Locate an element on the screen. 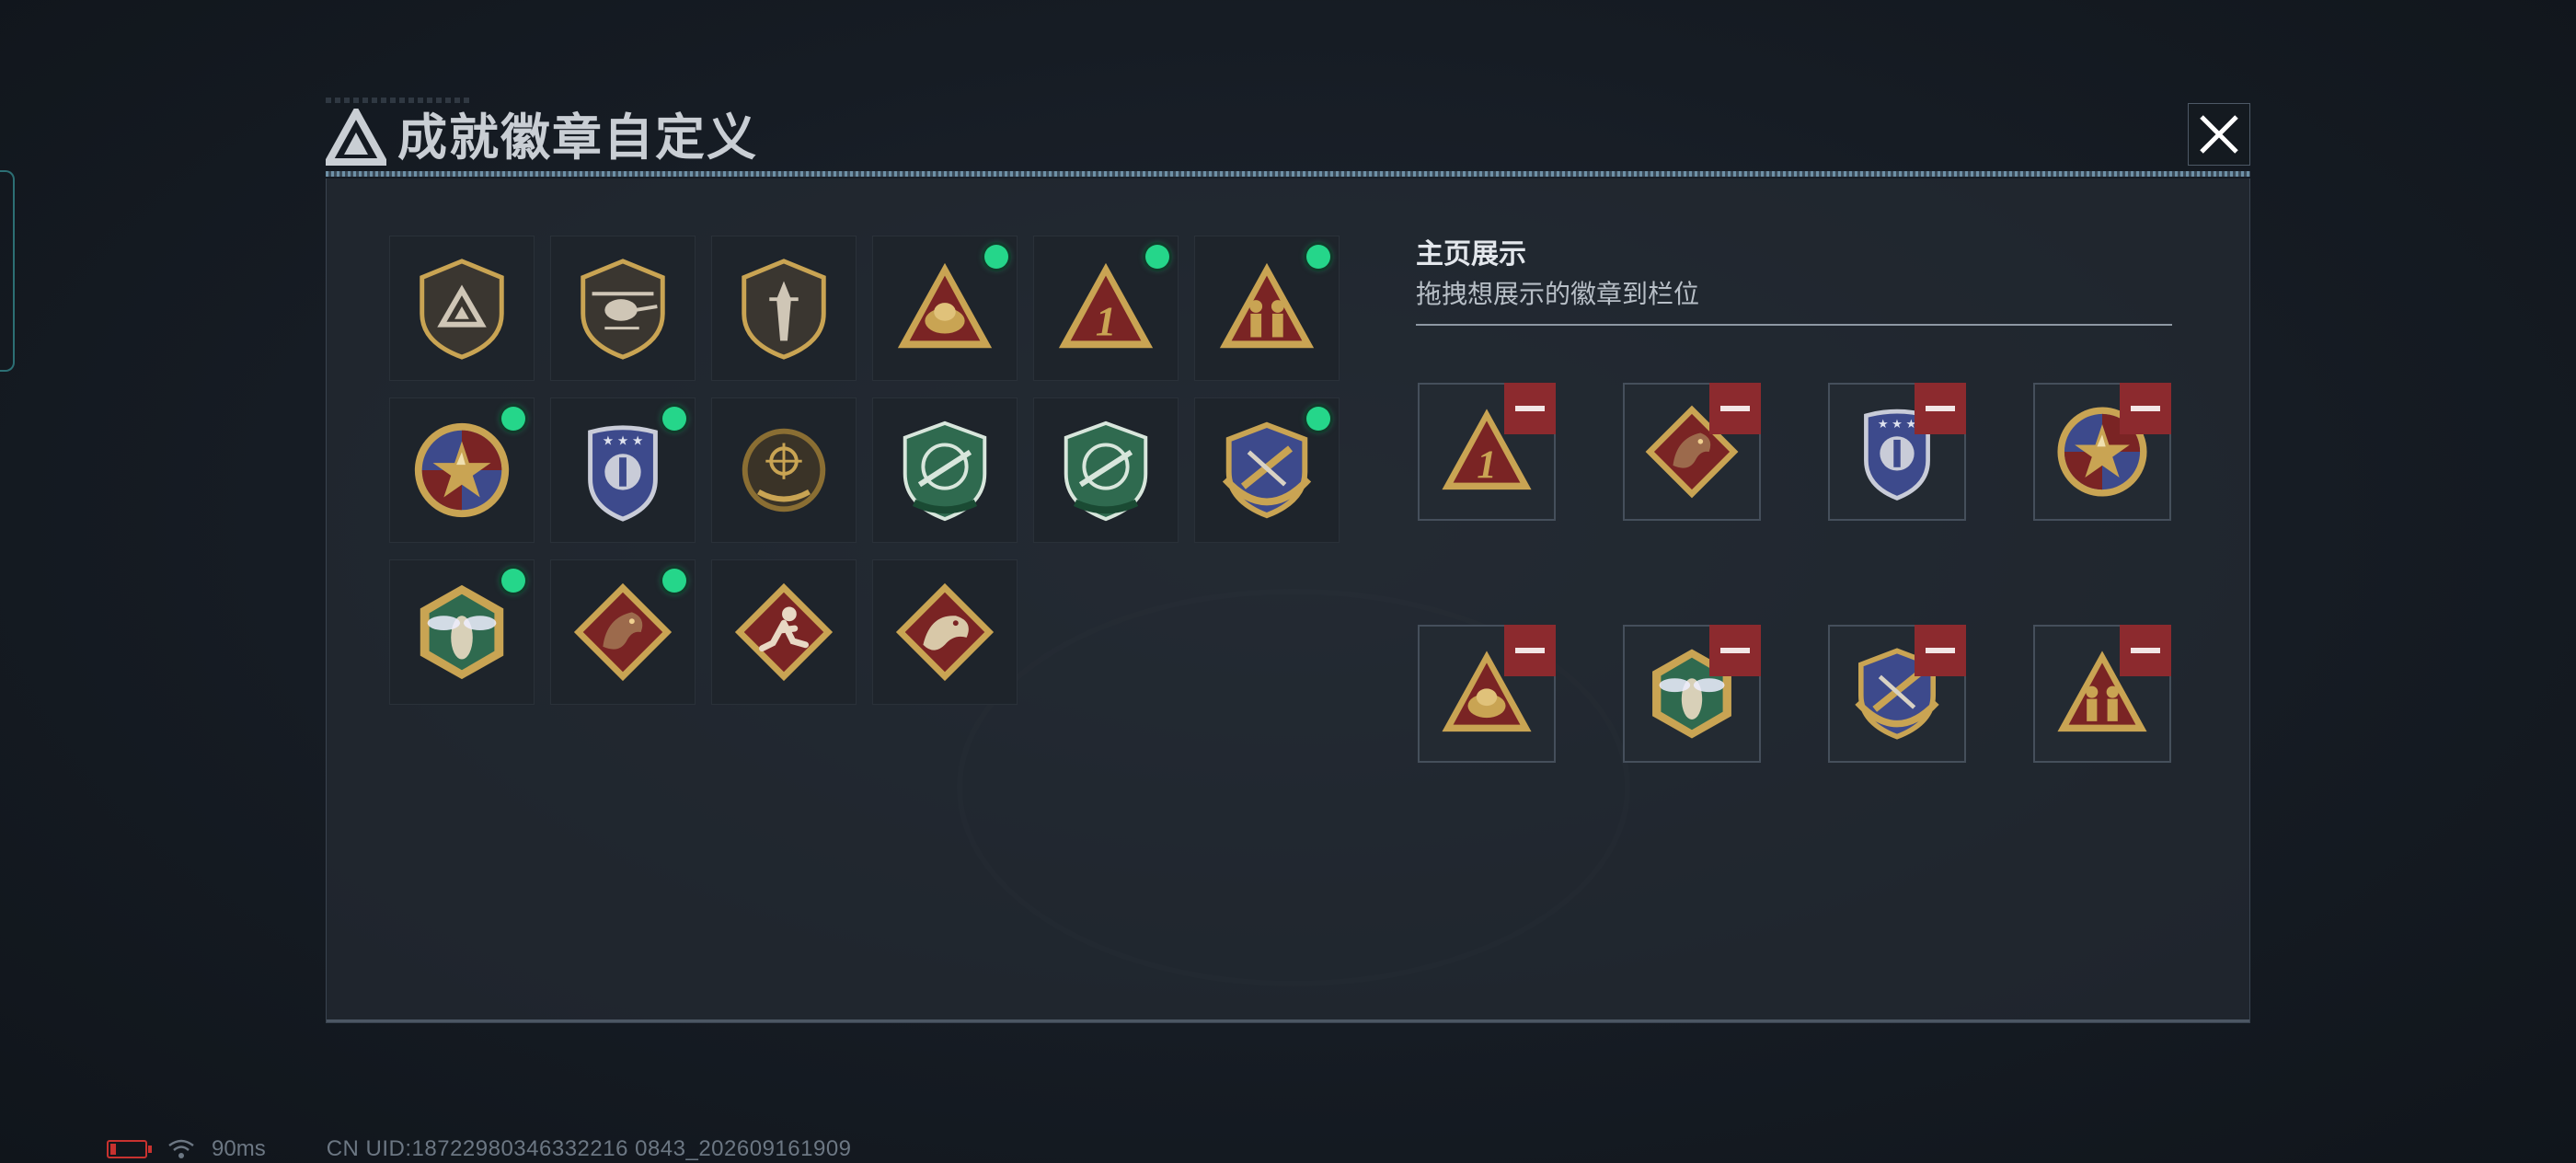  showcase-slot-grid: 1 ★ ★ ★ is located at coordinates (1794, 573).